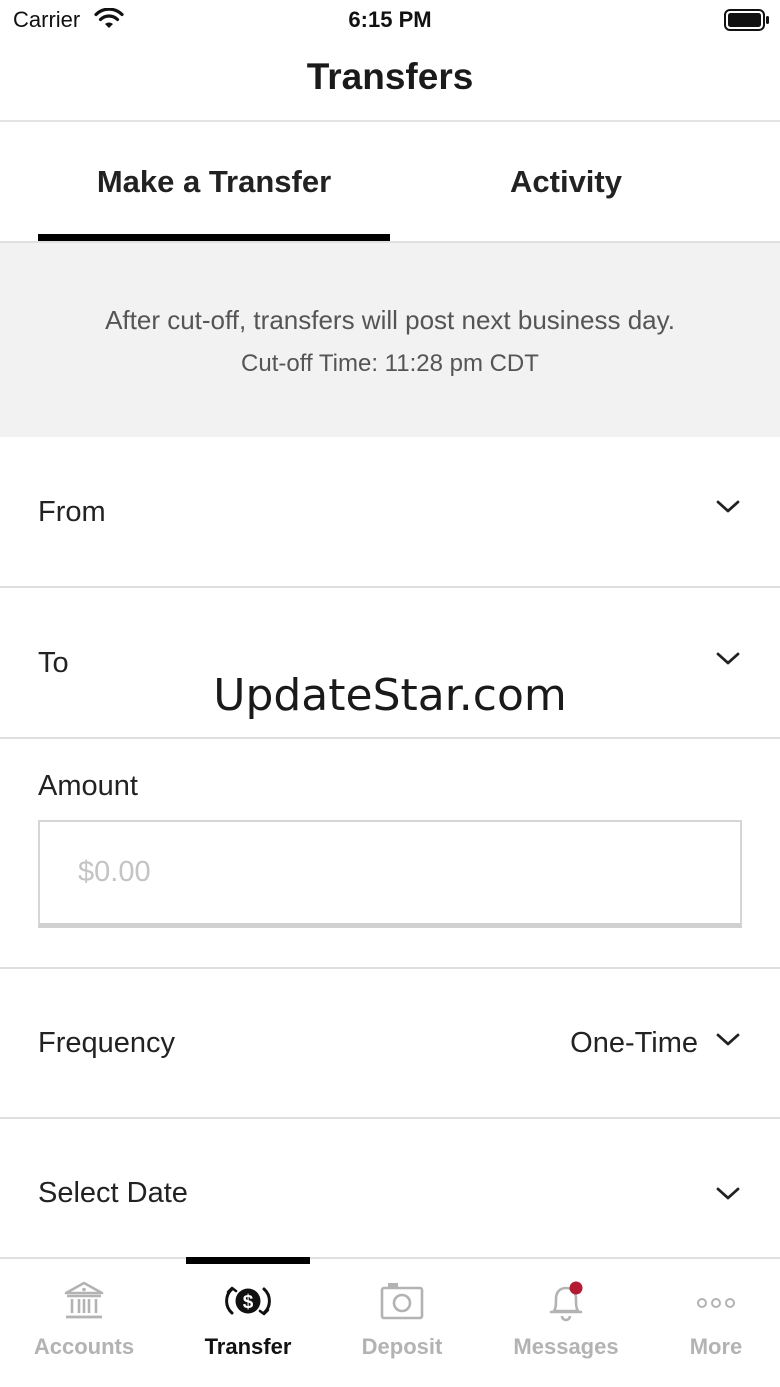  What do you see at coordinates (747, 22) in the screenshot?
I see `battery-icon` at bounding box center [747, 22].